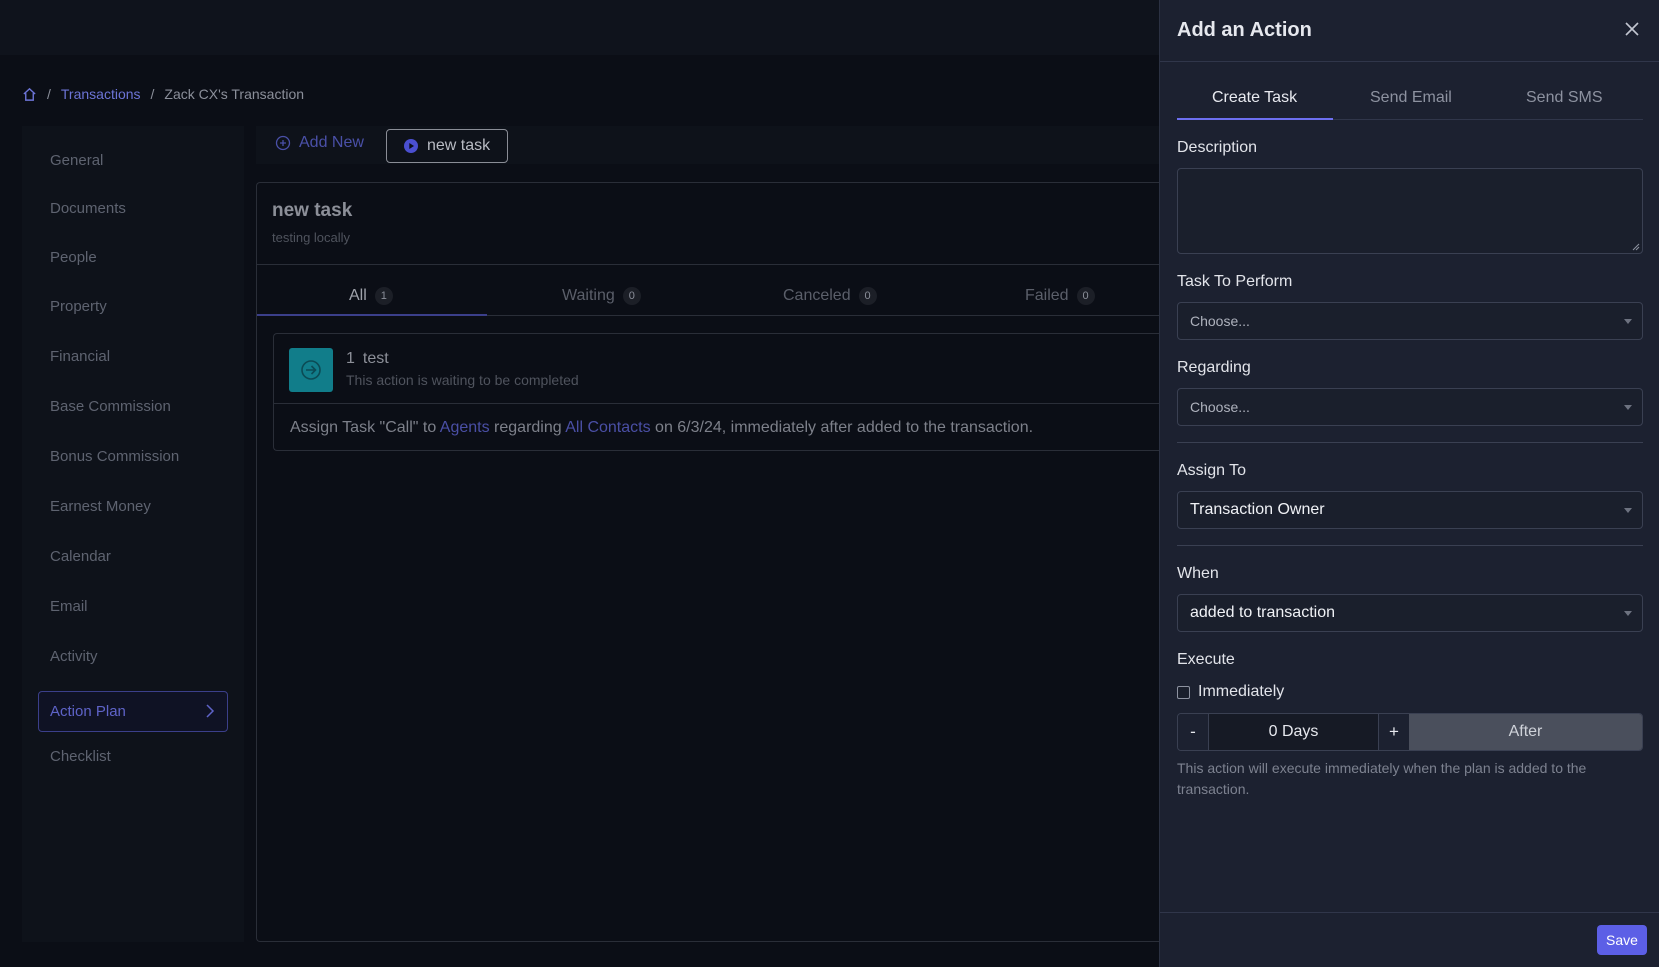 The image size is (1659, 967). Describe the element at coordinates (1410, 613) in the screenshot. I see `when-select: added to transaction` at that location.